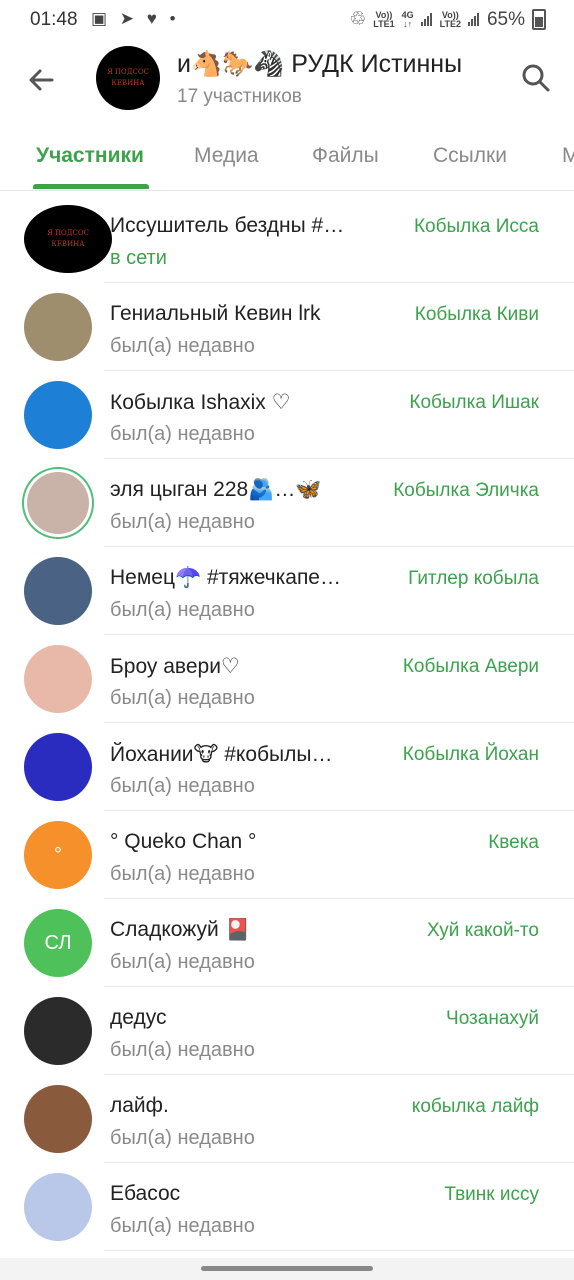  I want to click on member-name: эля цыган 228🫂…🦋, so click(216, 489).